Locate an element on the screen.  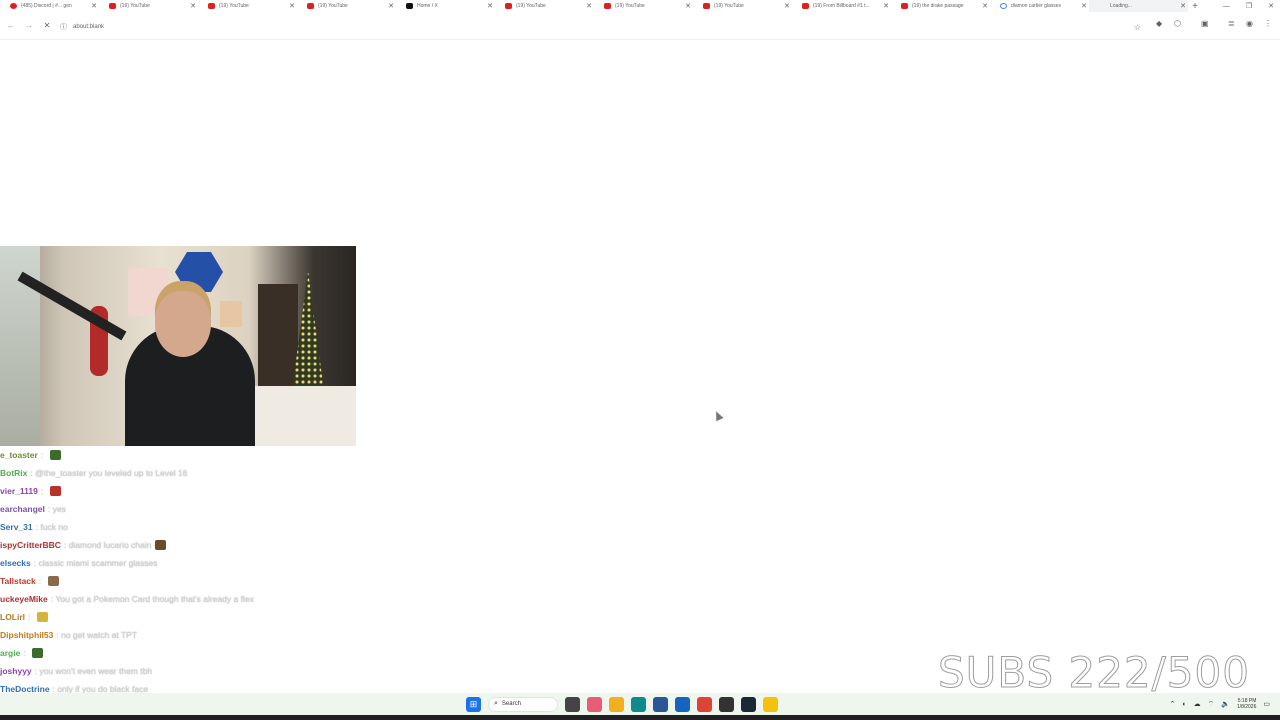
extension-icon: ◆ is located at coordinates (1159, 23).